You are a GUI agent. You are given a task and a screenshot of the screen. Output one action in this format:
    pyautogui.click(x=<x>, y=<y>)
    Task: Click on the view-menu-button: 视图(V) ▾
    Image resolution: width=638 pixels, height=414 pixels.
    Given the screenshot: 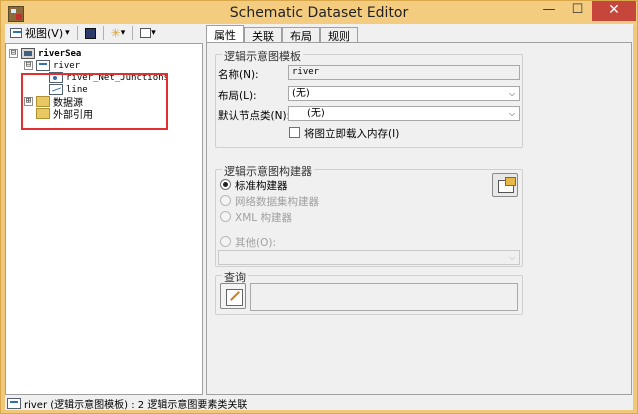 What is the action you would take?
    pyautogui.click(x=40, y=33)
    